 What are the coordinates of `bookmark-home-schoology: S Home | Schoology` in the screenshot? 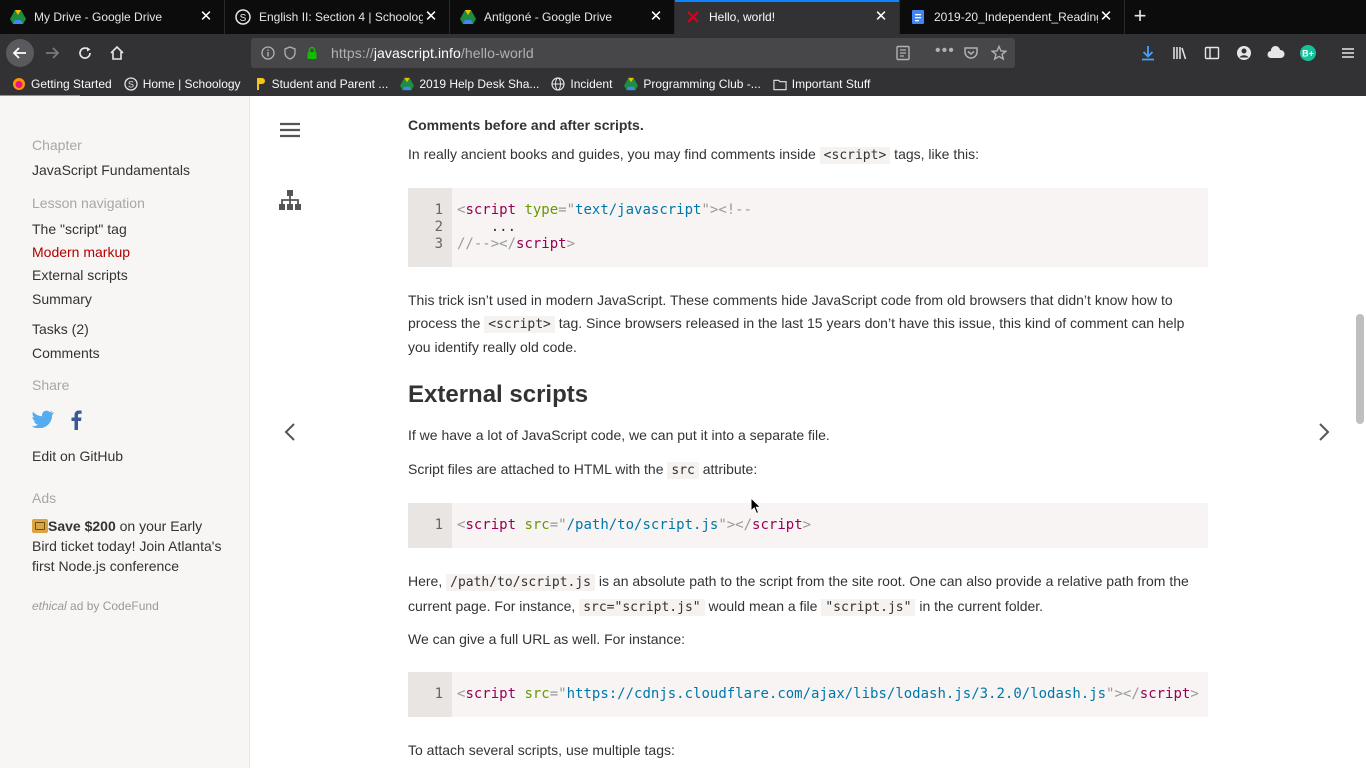 It's located at (182, 84).